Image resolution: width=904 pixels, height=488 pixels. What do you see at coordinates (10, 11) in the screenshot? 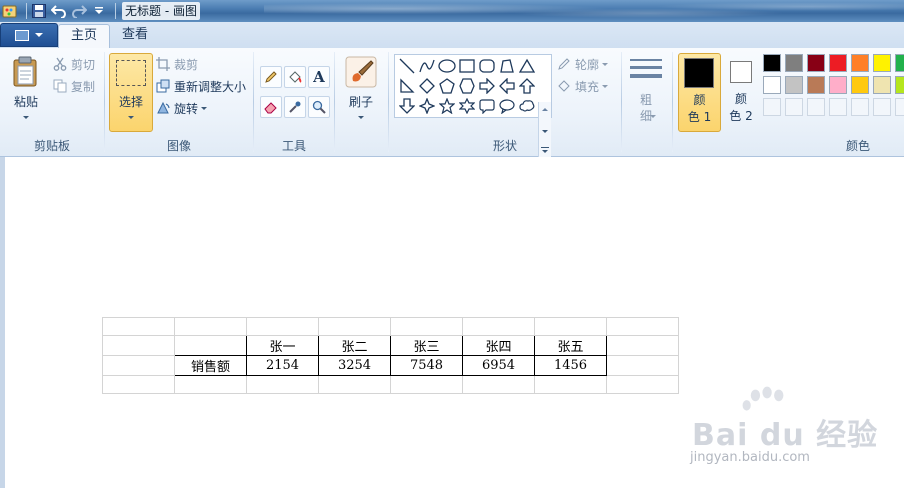
I see `paint-app-icon` at bounding box center [10, 11].